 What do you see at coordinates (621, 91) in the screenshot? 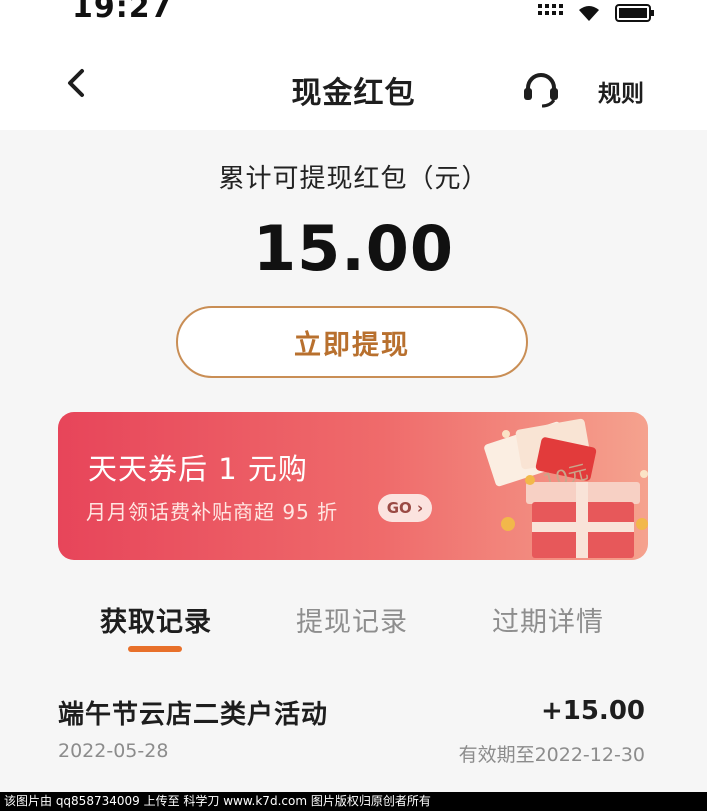
I see `rules-link: 规则` at bounding box center [621, 91].